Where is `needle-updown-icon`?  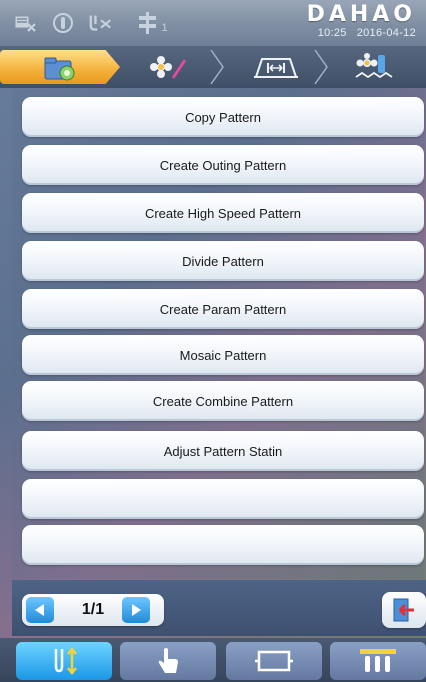
needle-updown-icon is located at coordinates (65, 661).